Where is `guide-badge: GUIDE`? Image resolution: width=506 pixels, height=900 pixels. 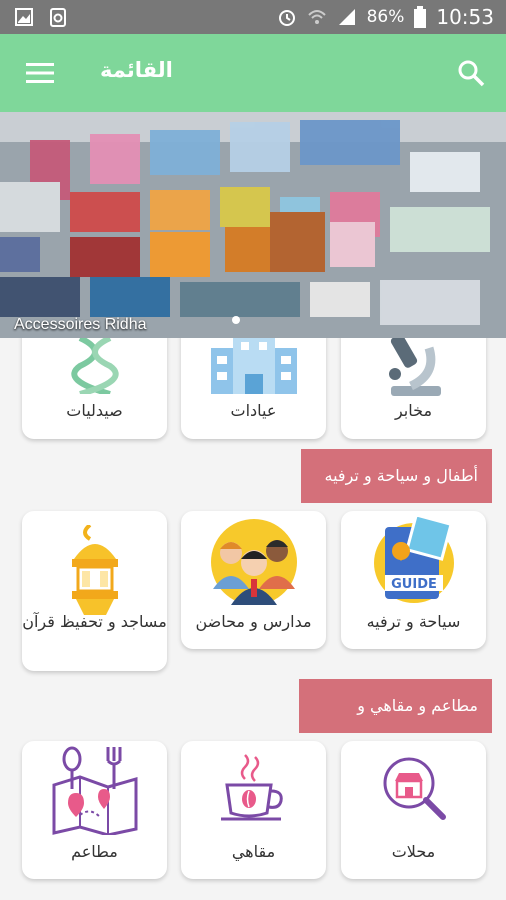
guide-badge: GUIDE is located at coordinates (414, 584).